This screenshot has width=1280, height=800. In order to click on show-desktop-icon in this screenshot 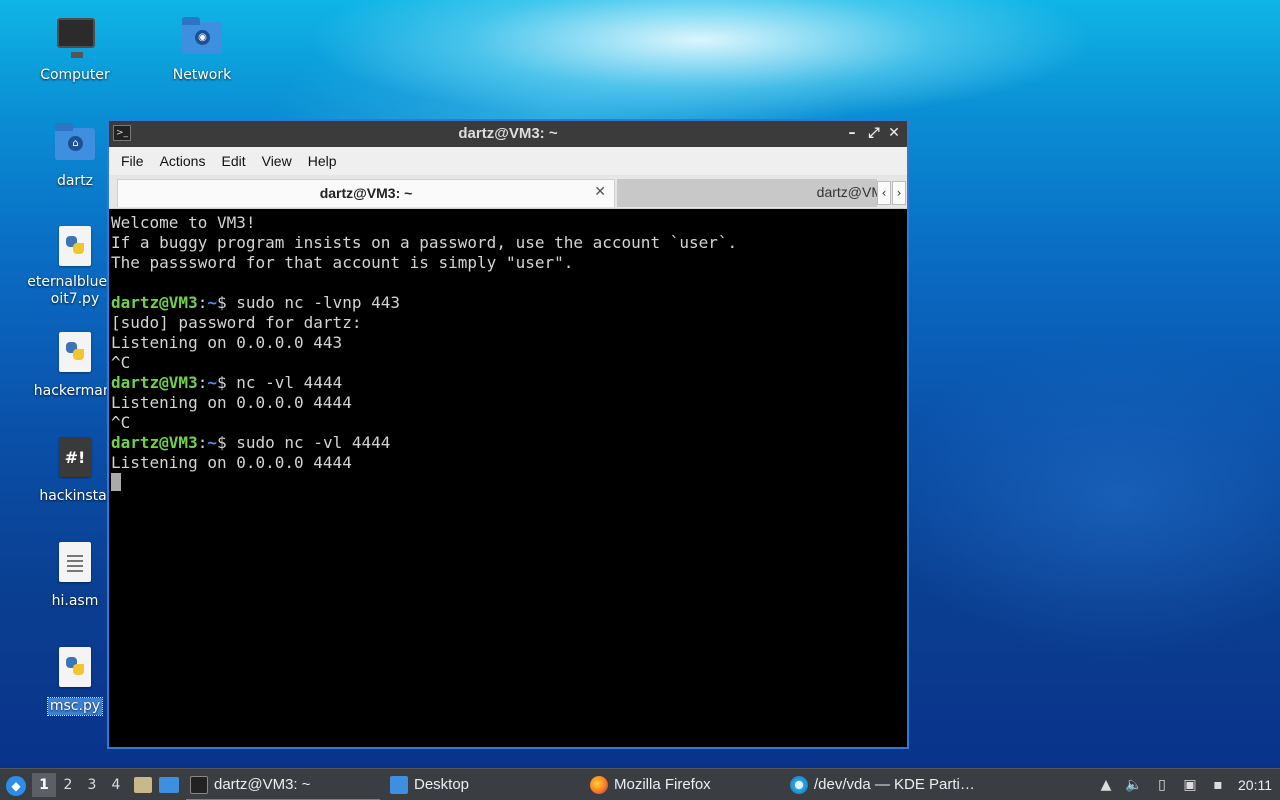, I will do `click(168, 785)`.